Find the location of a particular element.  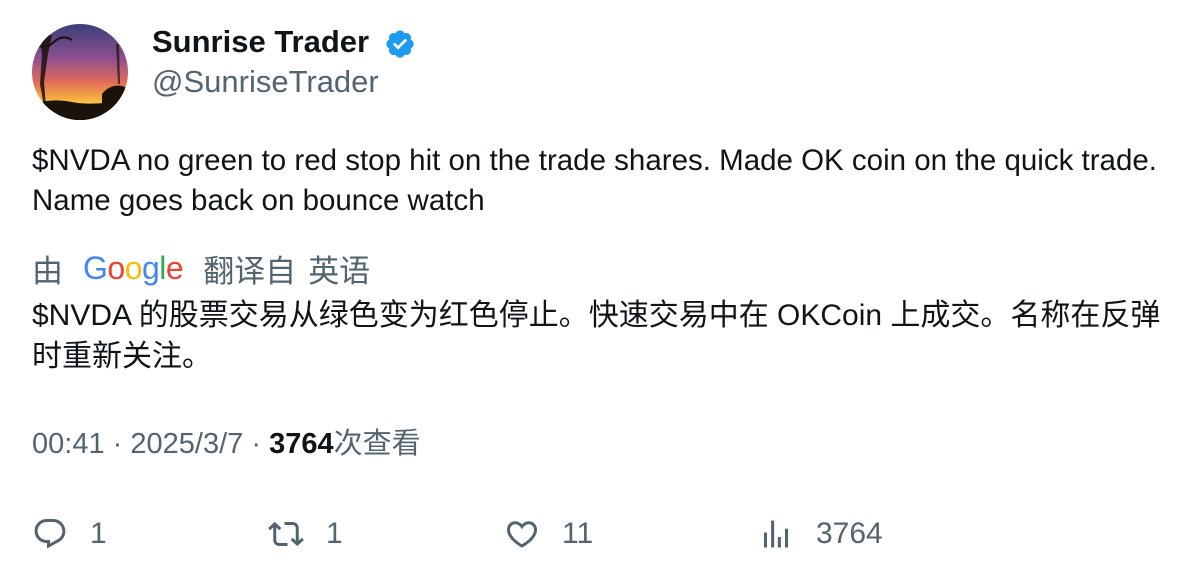

heart-icon is located at coordinates (522, 534).